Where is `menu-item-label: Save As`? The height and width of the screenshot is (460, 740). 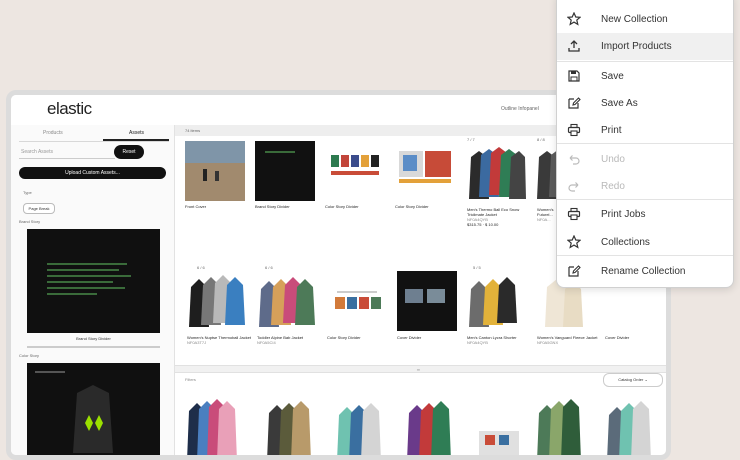
menu-item-label: Save As is located at coordinates (619, 103).